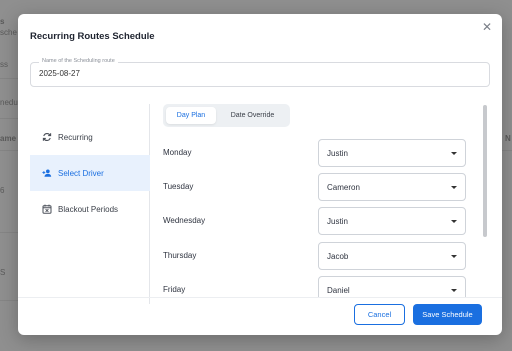 Image resolution: width=512 pixels, height=351 pixels. What do you see at coordinates (139, 73) in the screenshot?
I see `route-name-input` at bounding box center [139, 73].